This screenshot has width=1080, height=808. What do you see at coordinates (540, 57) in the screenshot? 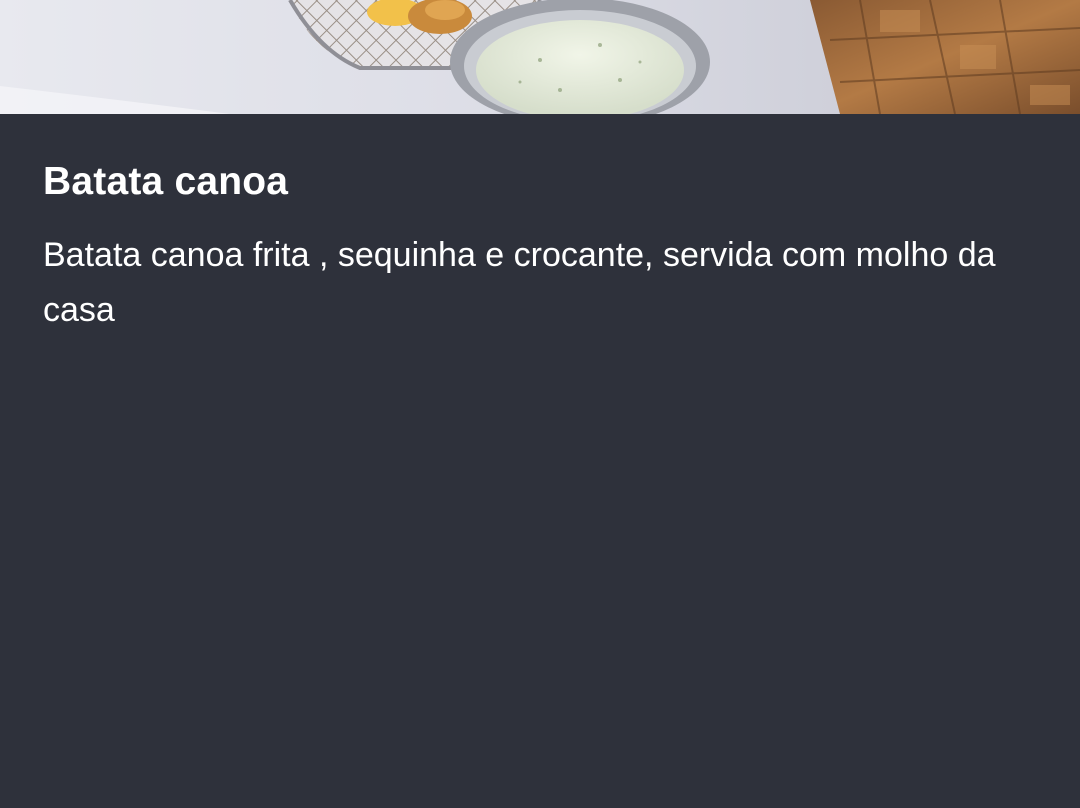
I see `product-photo` at bounding box center [540, 57].